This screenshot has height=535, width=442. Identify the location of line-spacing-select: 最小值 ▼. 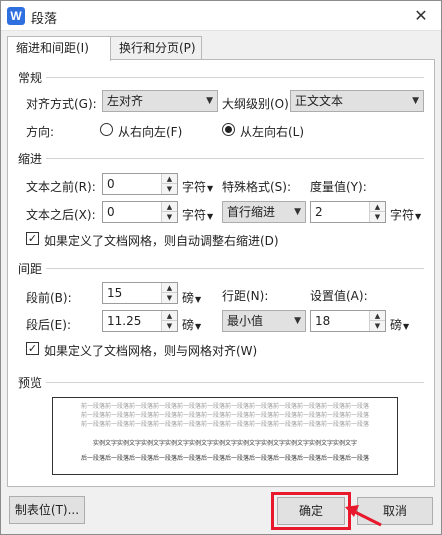
(264, 321).